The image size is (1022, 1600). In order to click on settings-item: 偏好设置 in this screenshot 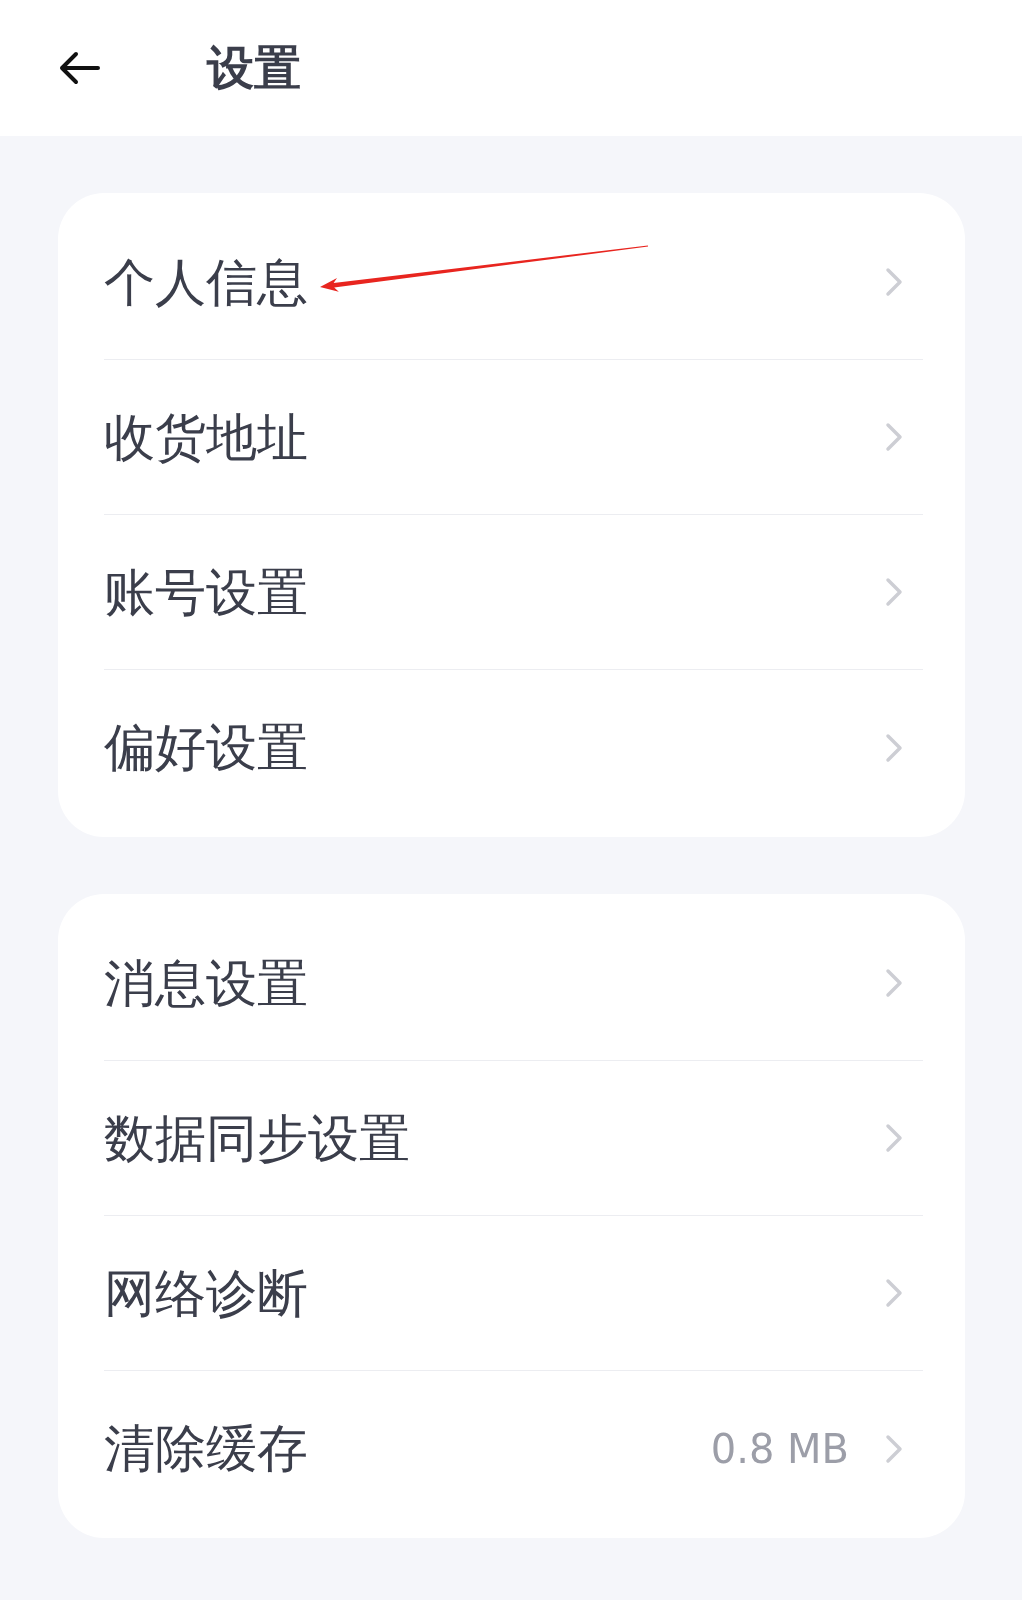, I will do `click(513, 747)`.